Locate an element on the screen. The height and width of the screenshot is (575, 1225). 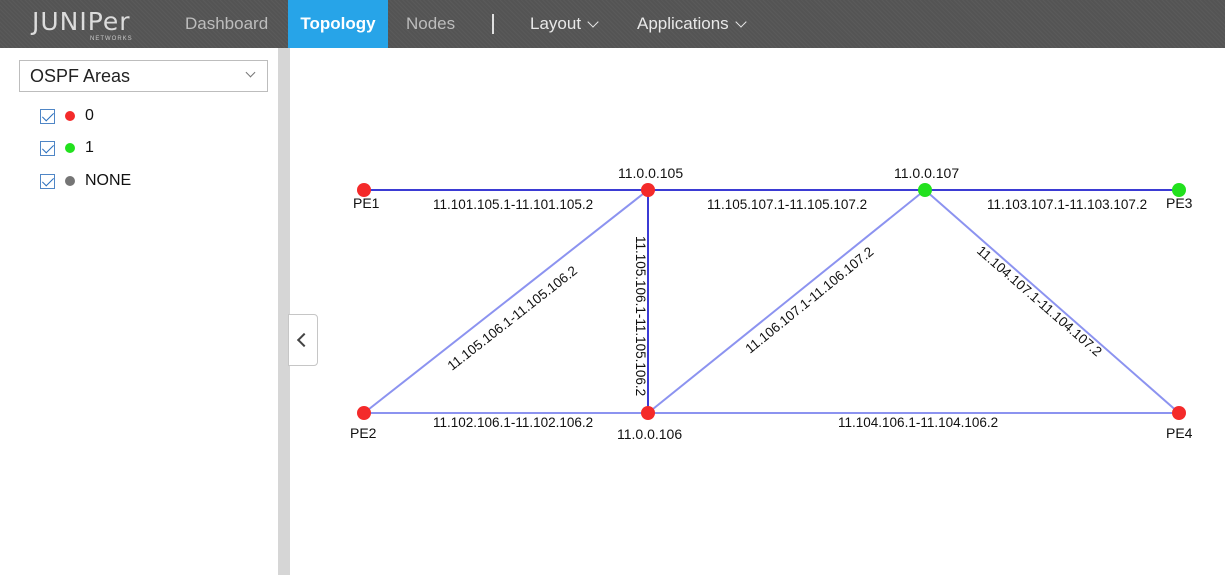
link-label-pe2-106: 11.102.106.1-11.102.106.2 is located at coordinates (513, 422).